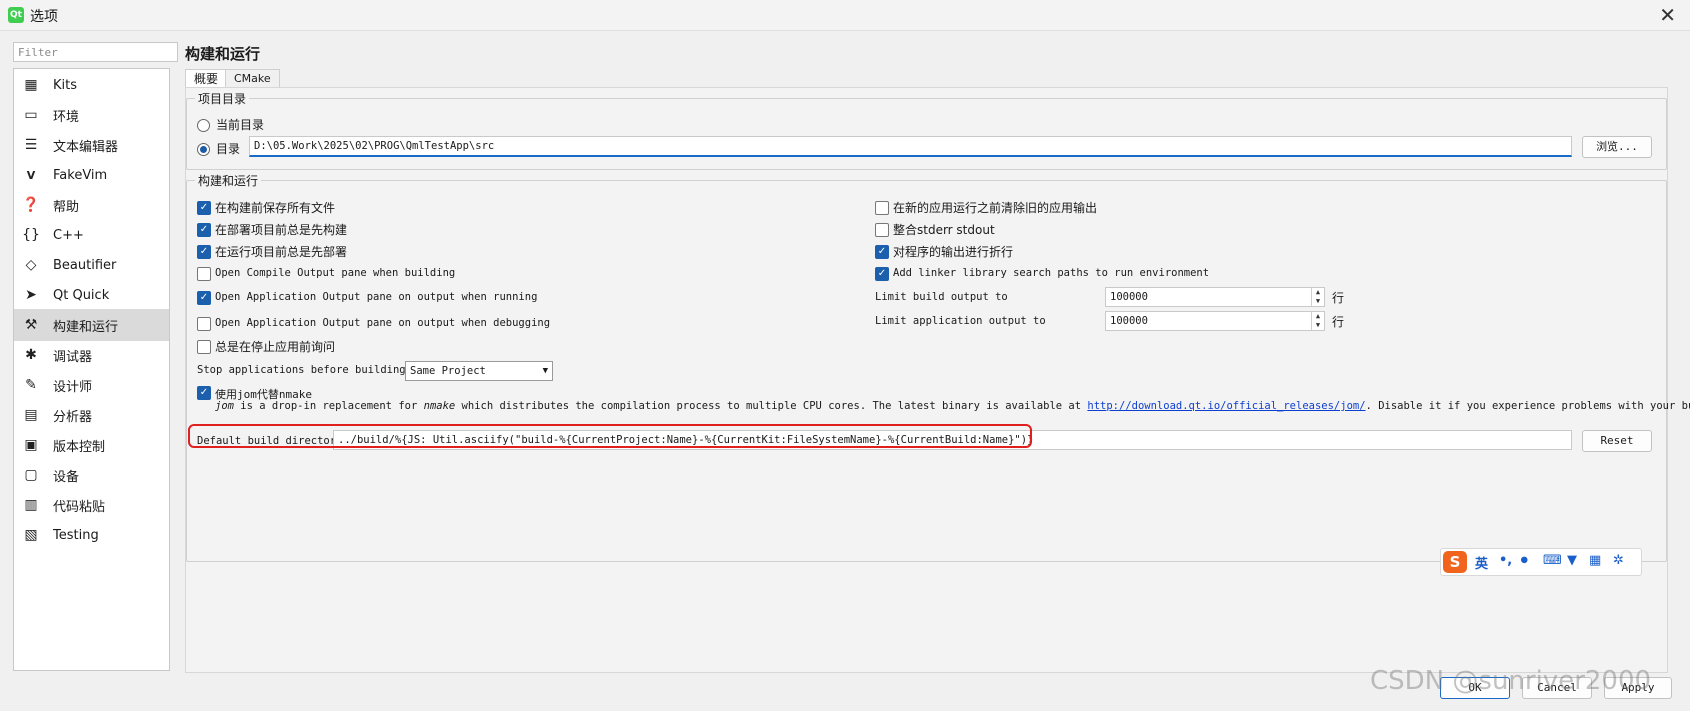 The height and width of the screenshot is (711, 1690). I want to click on save-before-build-label: 在构建前保存所有文件, so click(275, 208).